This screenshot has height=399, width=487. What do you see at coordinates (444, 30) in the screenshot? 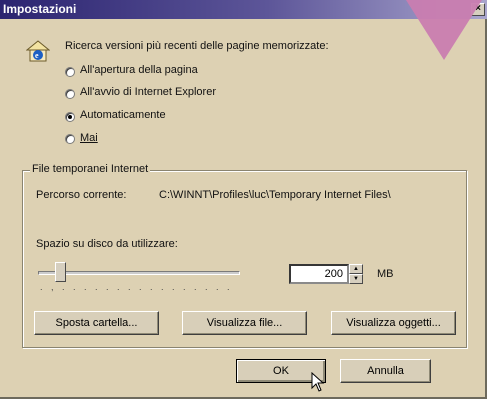
I see `pink-triangle-decoration` at bounding box center [444, 30].